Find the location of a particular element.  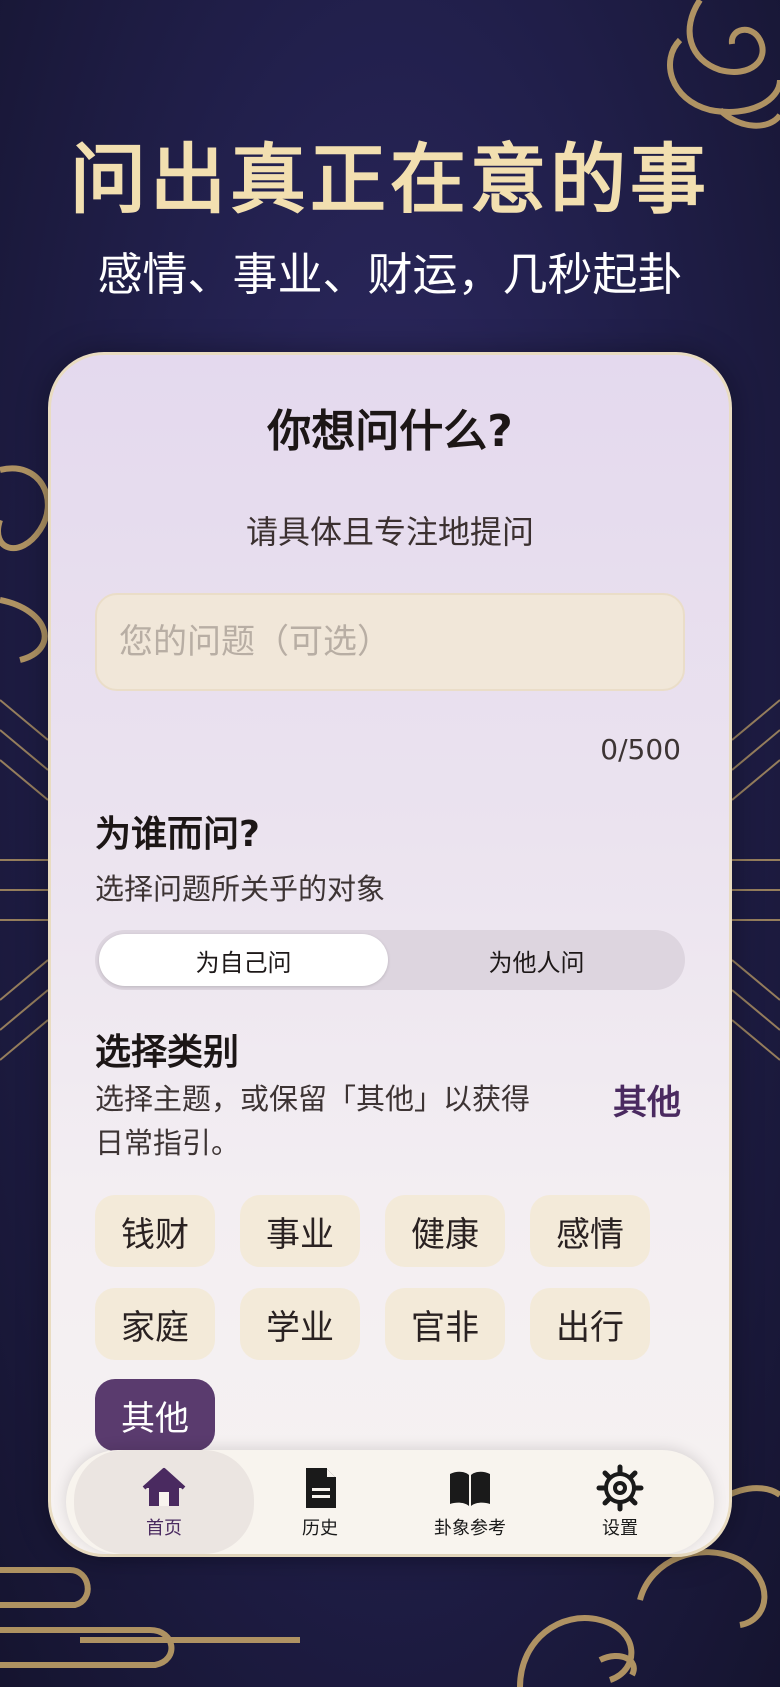

category-chip-career: 事业 is located at coordinates (300, 1231).